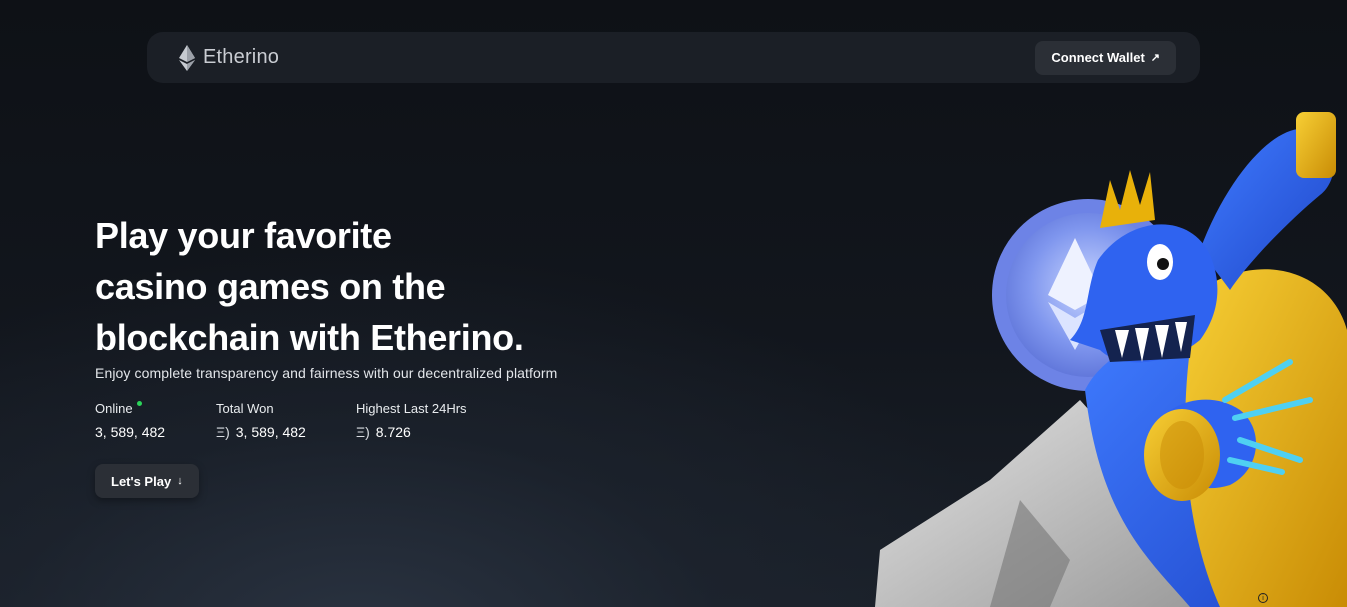  I want to click on stat-total-won: Total Won Ξ) 3, 589, 482, so click(286, 420).